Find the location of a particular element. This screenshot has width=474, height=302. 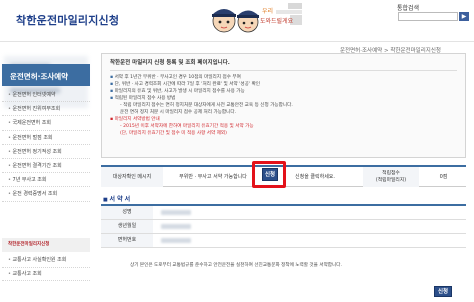

sidebar-item: 운전면허 결격기간 조회 is located at coordinates (46, 166).